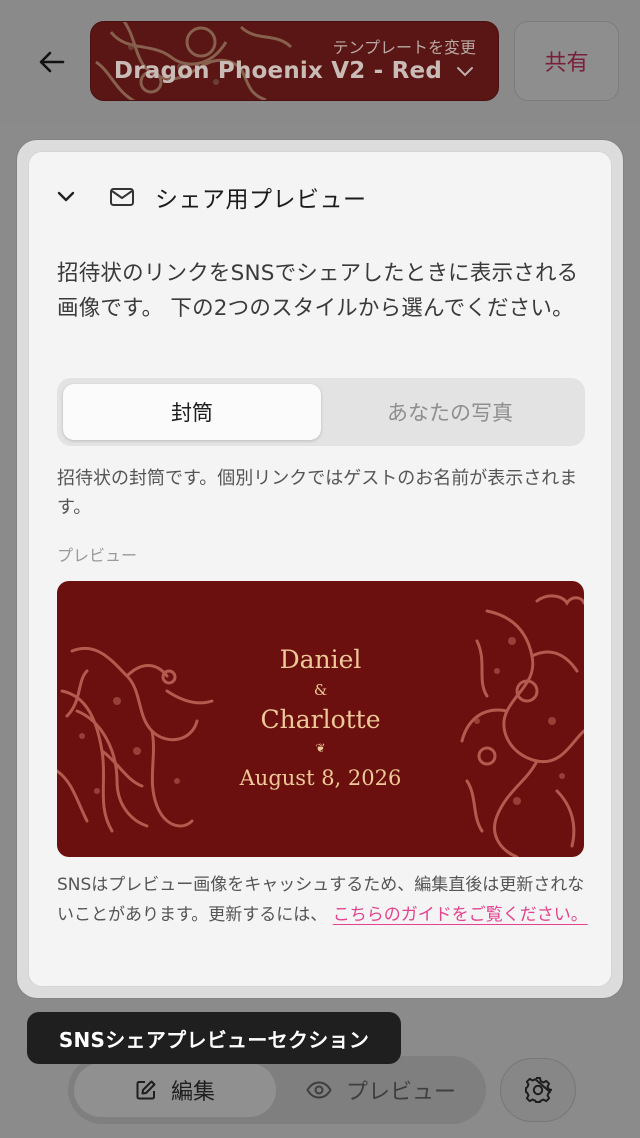 This screenshot has height=1138, width=640. Describe the element at coordinates (400, 1092) in the screenshot. I see `preview-tab-label: プレビュー` at that location.